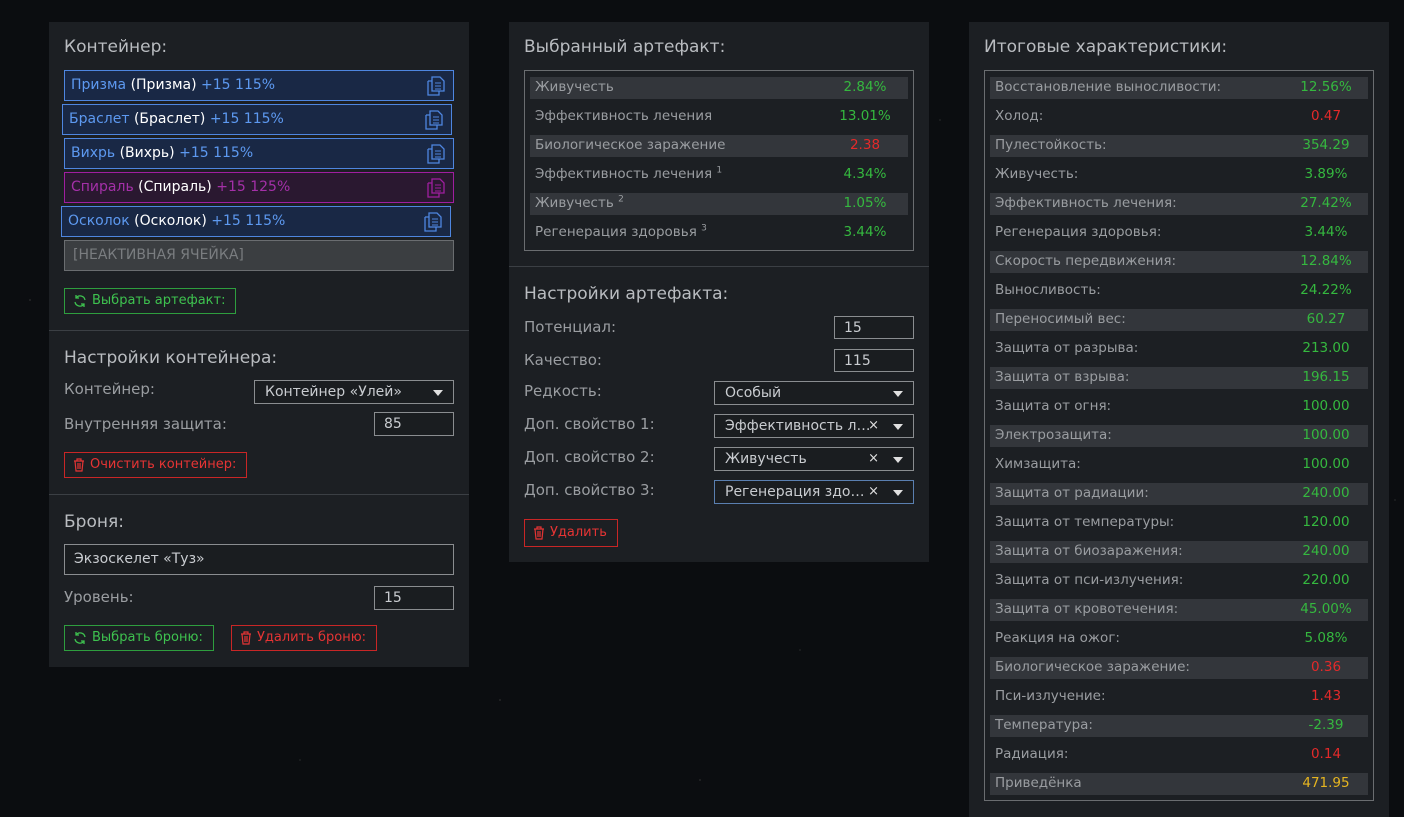 The height and width of the screenshot is (817, 1404). I want to click on stat-row: Температура: -2.39, so click(1179, 726).